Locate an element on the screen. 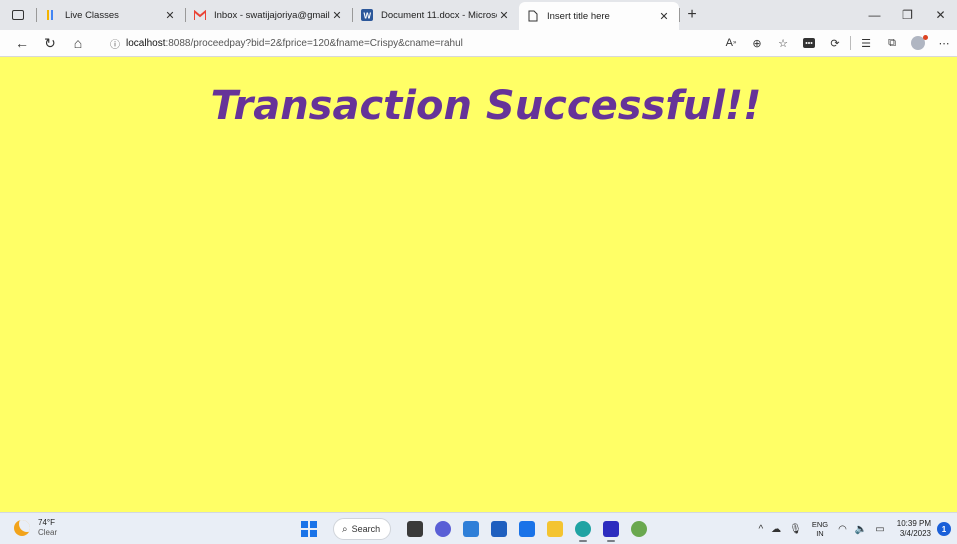 The height and width of the screenshot is (544, 957). home-icon: ⌂ is located at coordinates (78, 43).